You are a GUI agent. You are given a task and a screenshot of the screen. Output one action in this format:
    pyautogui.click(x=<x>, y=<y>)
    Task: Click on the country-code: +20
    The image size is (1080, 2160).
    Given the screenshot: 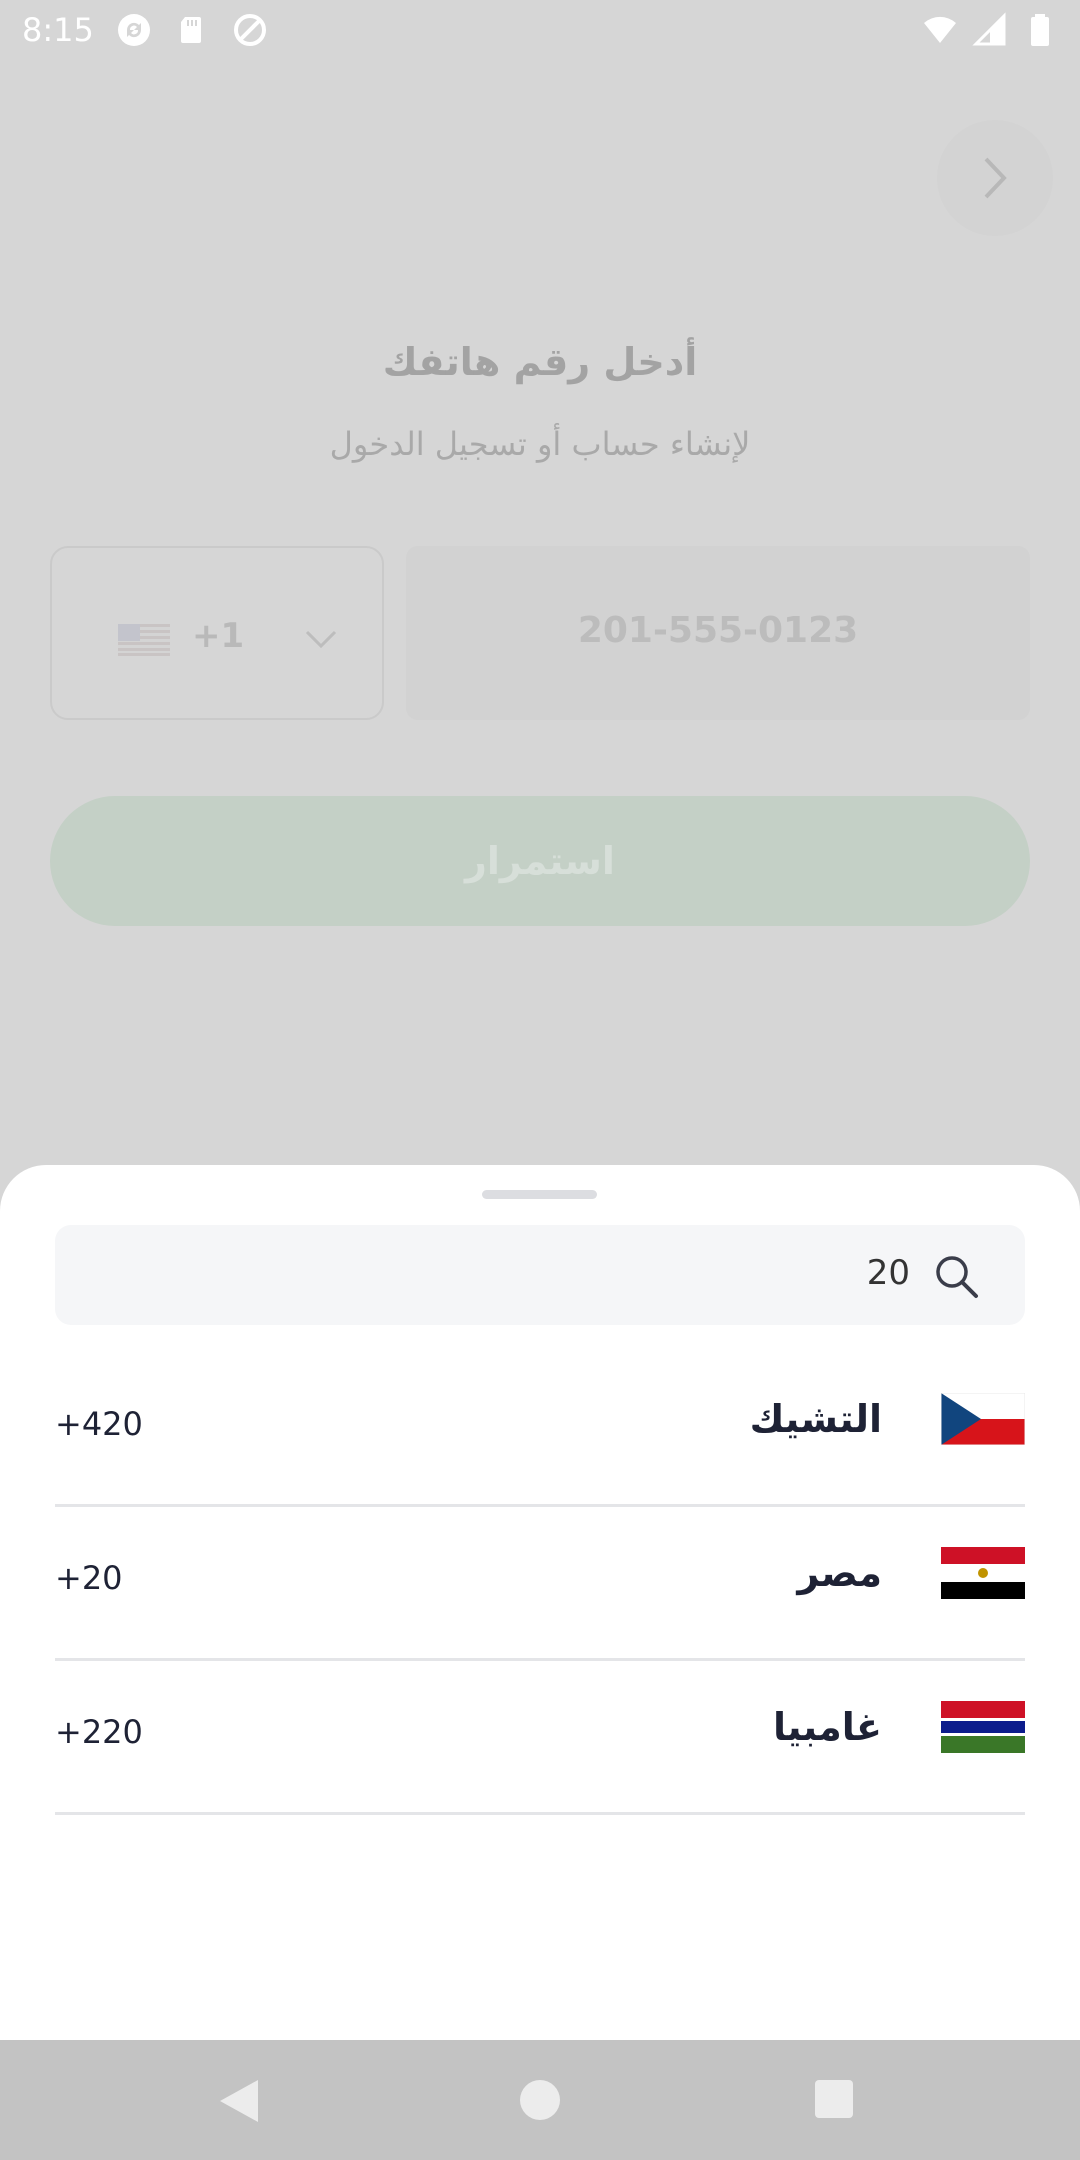 What is the action you would take?
    pyautogui.click(x=89, y=1578)
    